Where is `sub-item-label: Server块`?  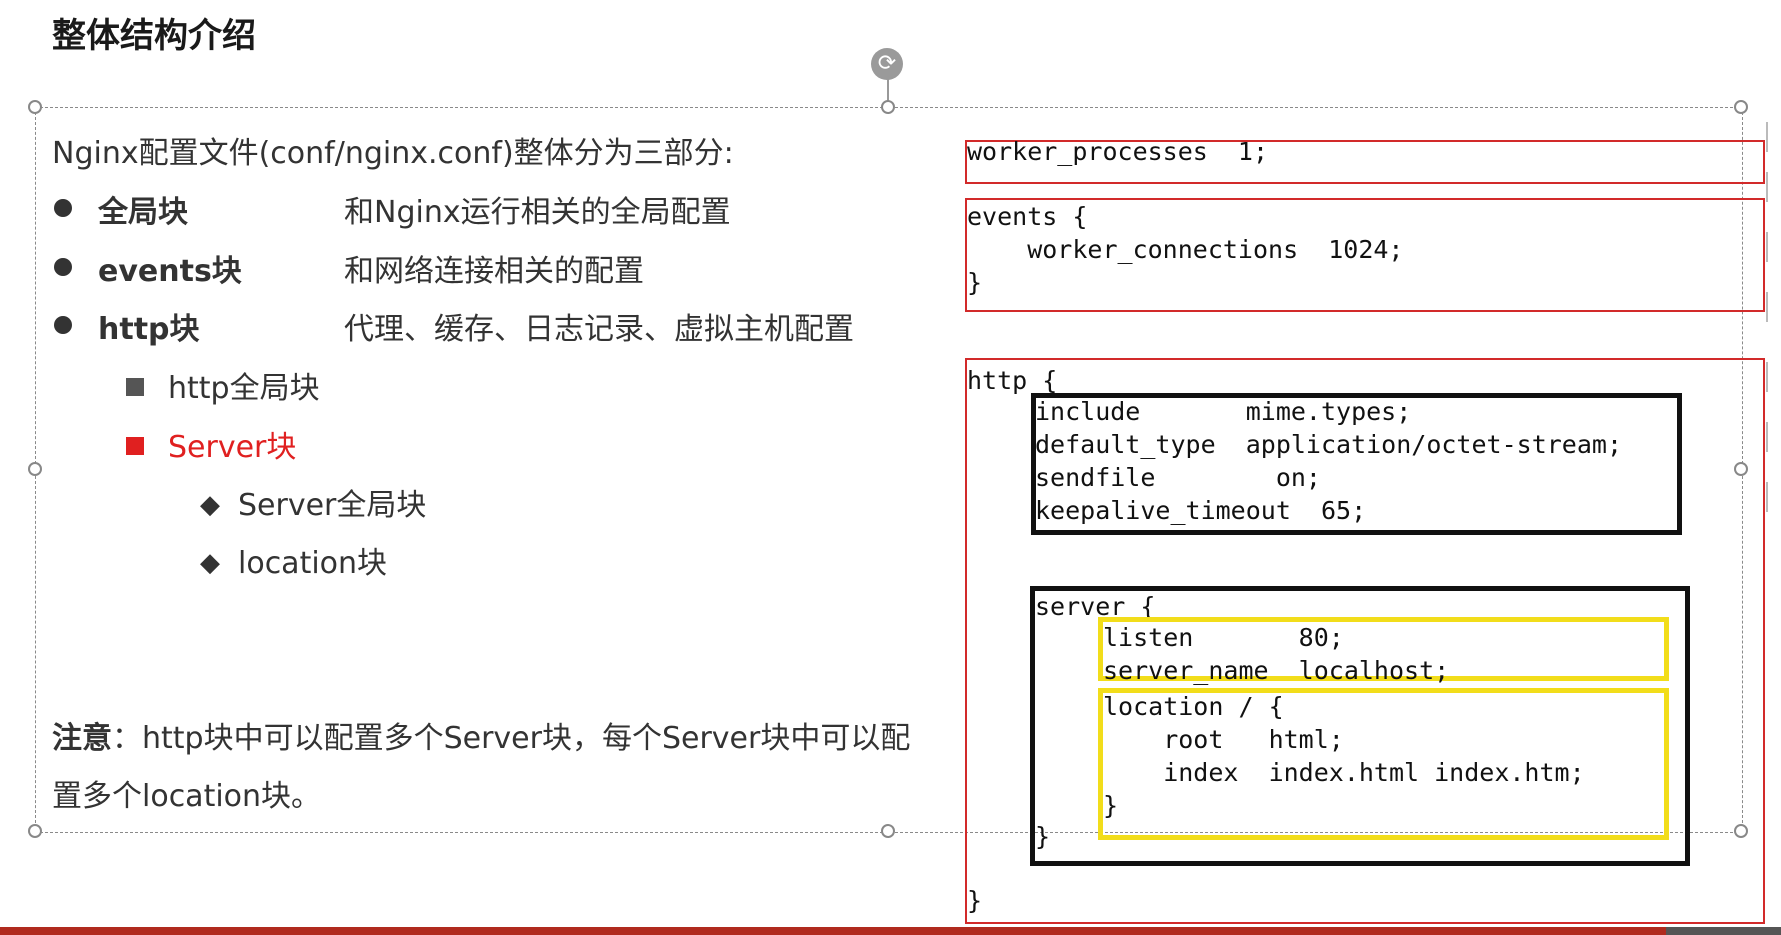 sub-item-label: Server块 is located at coordinates (232, 447).